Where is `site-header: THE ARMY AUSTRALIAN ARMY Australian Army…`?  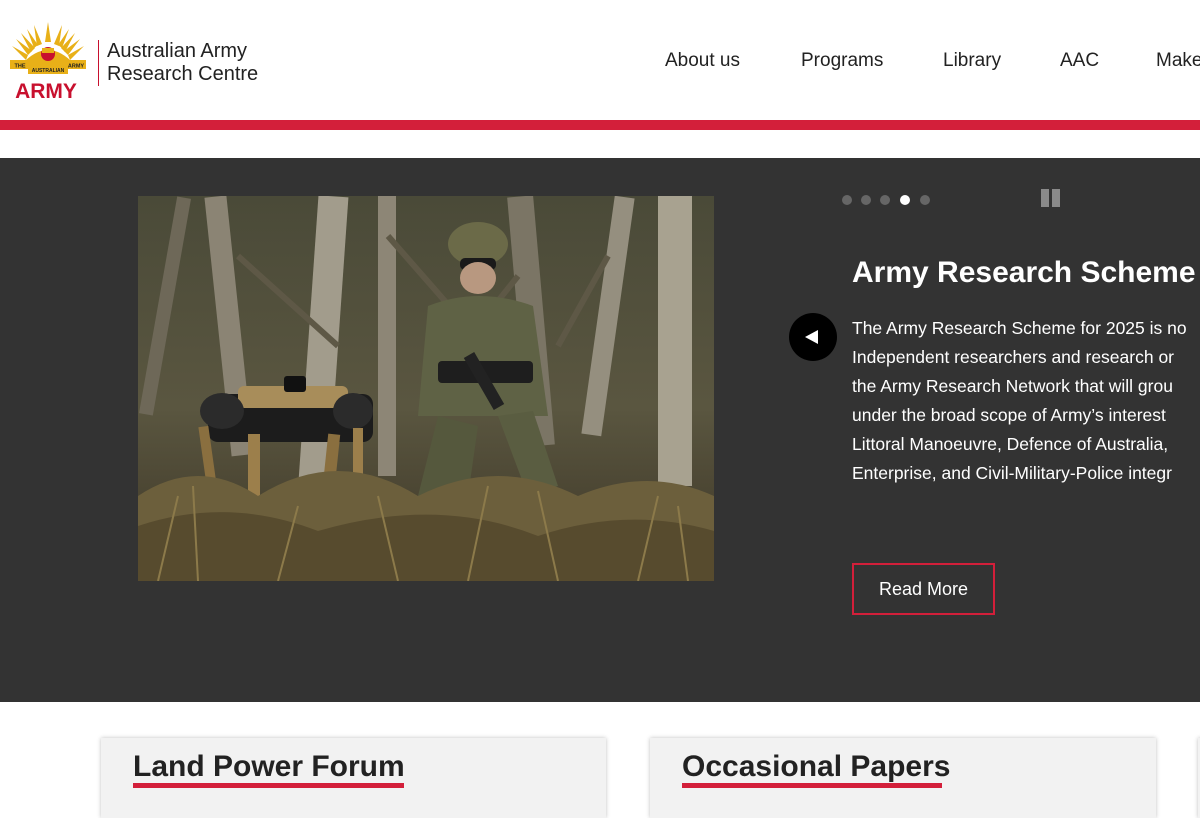 site-header: THE ARMY AUSTRALIAN ARMY Australian Army… is located at coordinates (600, 60).